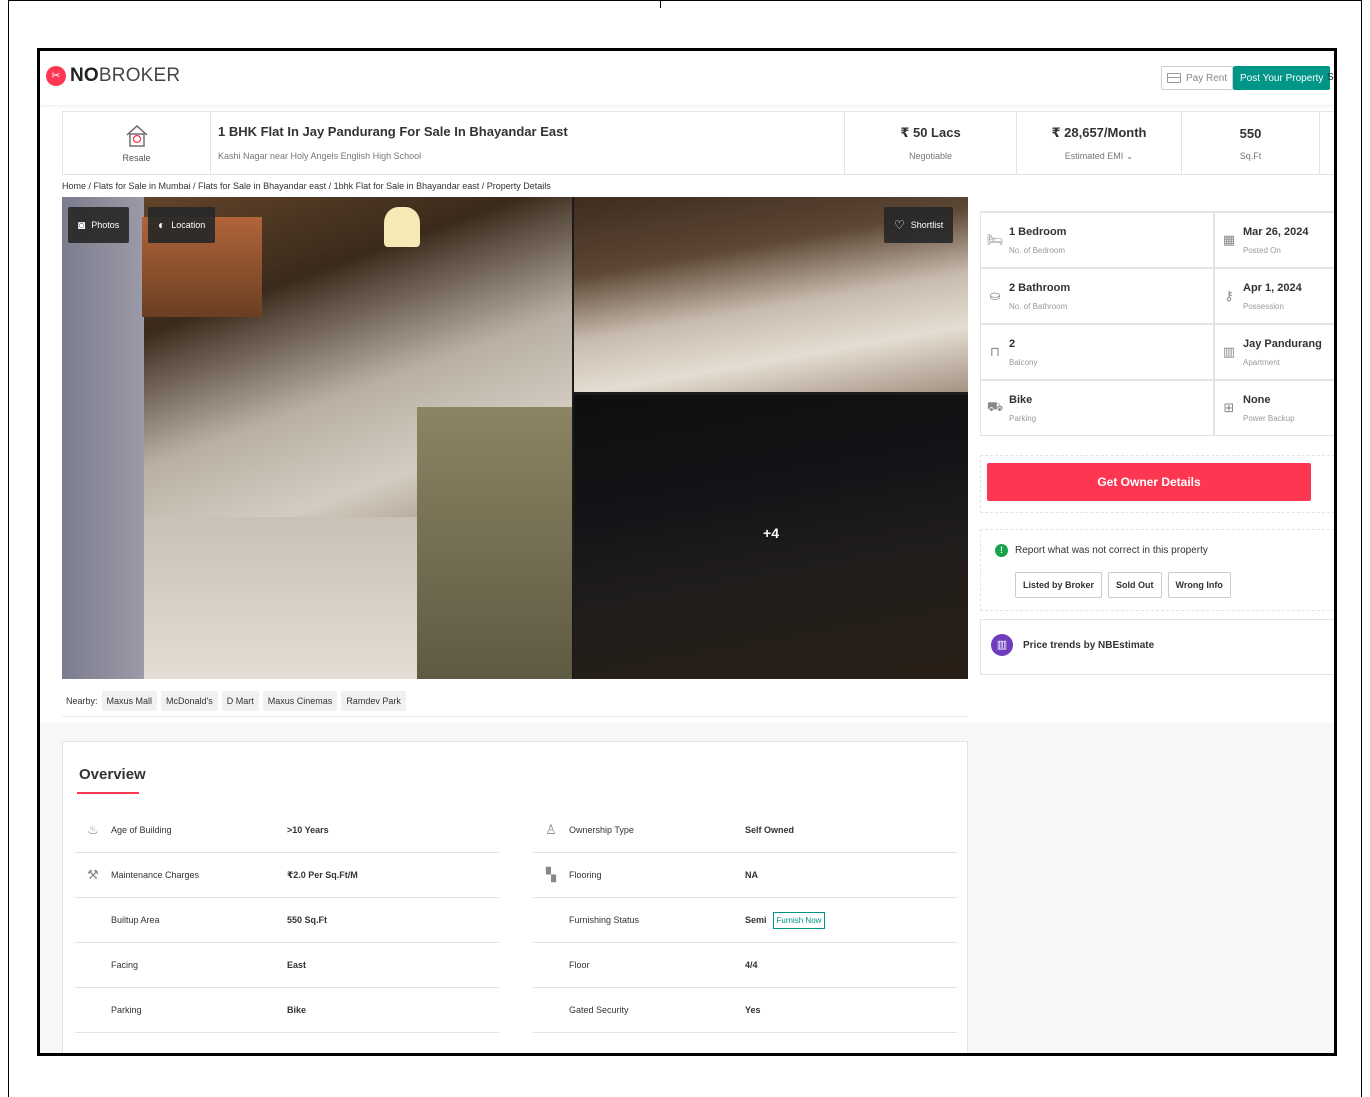 The width and height of the screenshot is (1370, 1097). I want to click on overview-value: Yes, so click(753, 1010).